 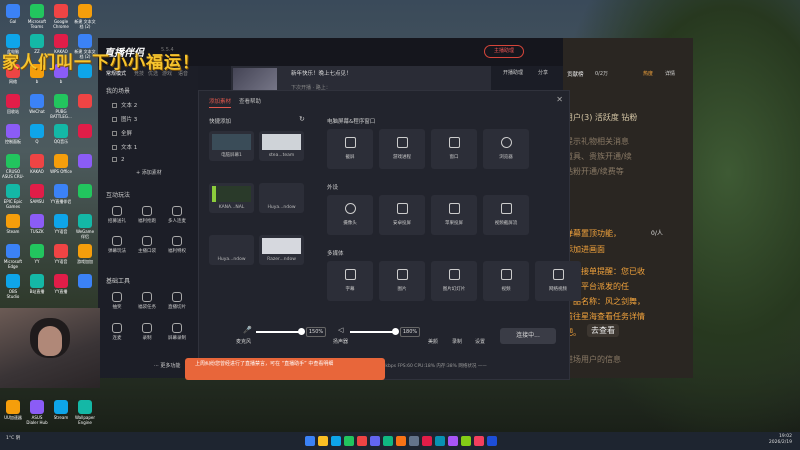 What do you see at coordinates (118, 160) in the screenshot?
I see `scene-item: 2` at bounding box center [118, 160].